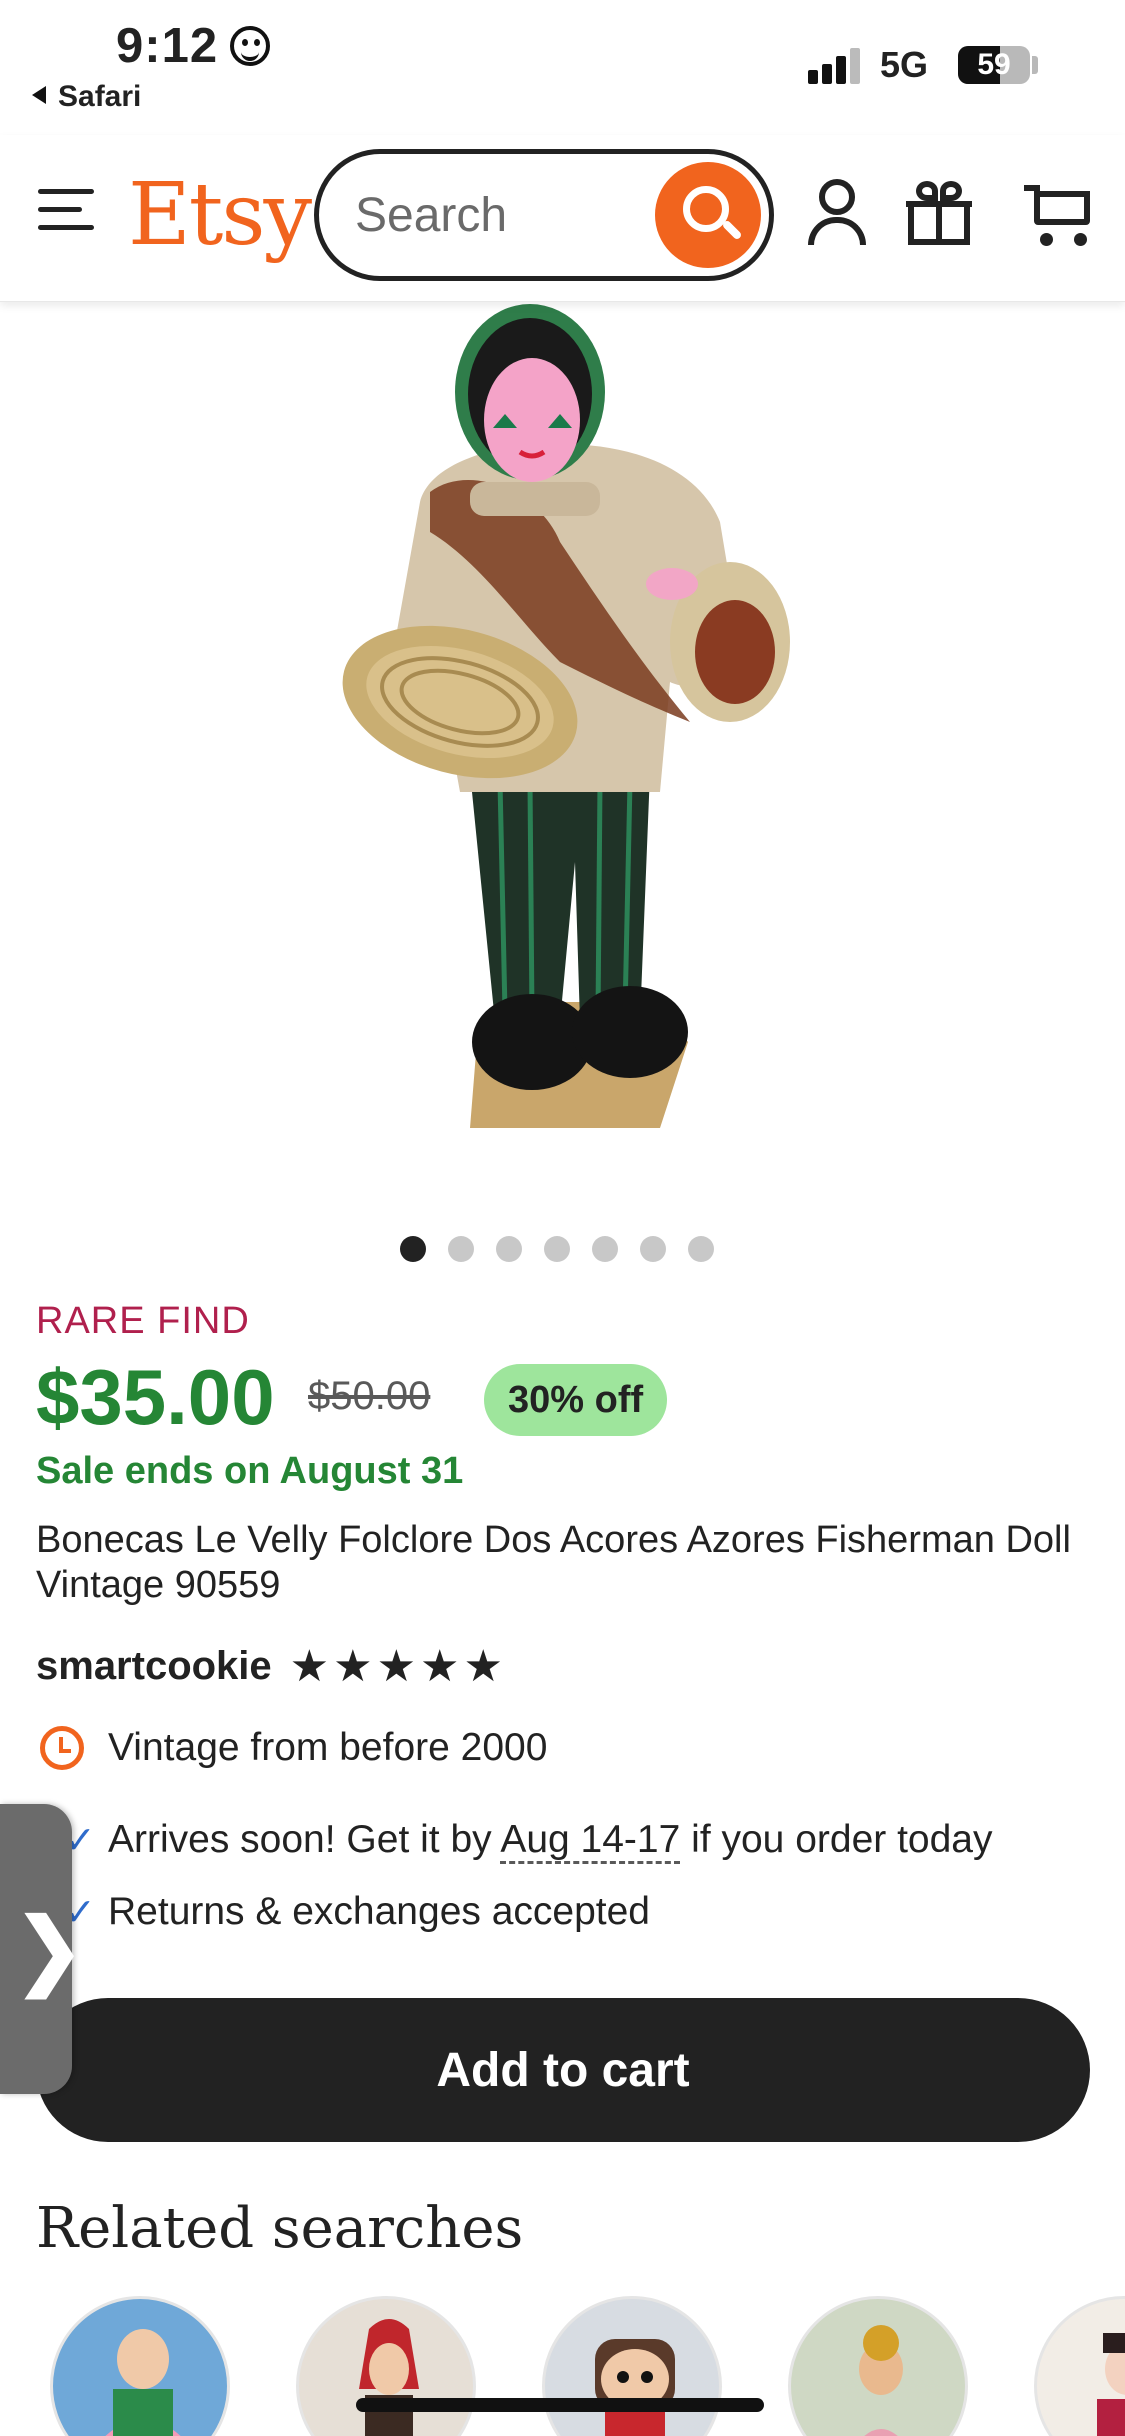 The image size is (1125, 2436). Describe the element at coordinates (500, 215) in the screenshot. I see `search-input` at that location.